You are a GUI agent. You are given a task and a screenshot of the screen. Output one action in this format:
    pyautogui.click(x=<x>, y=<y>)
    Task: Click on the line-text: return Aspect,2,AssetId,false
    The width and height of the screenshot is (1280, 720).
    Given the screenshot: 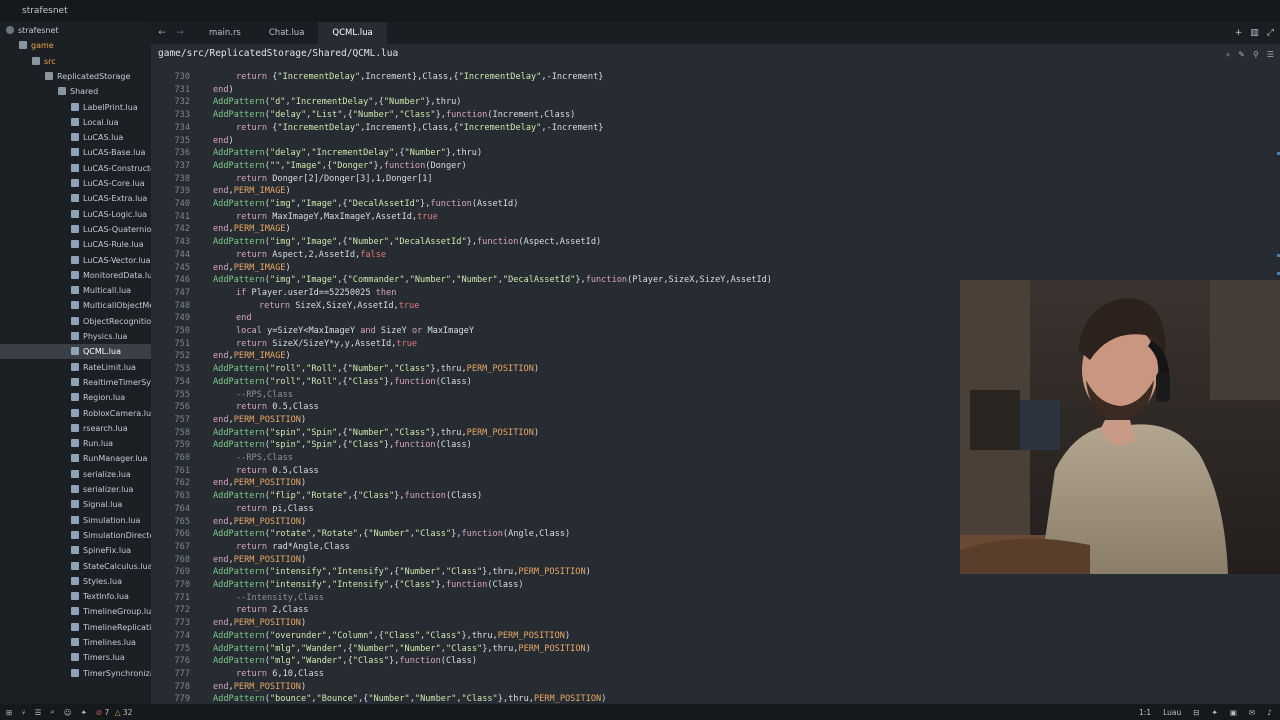 What is the action you would take?
    pyautogui.click(x=311, y=254)
    